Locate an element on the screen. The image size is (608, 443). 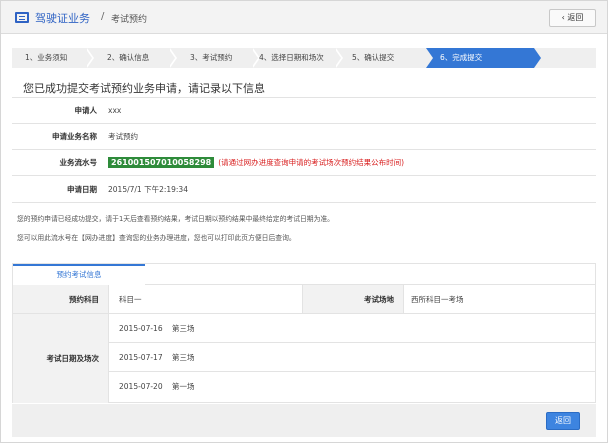
tab-bar: 预约考试信息 is located at coordinates (304, 274).